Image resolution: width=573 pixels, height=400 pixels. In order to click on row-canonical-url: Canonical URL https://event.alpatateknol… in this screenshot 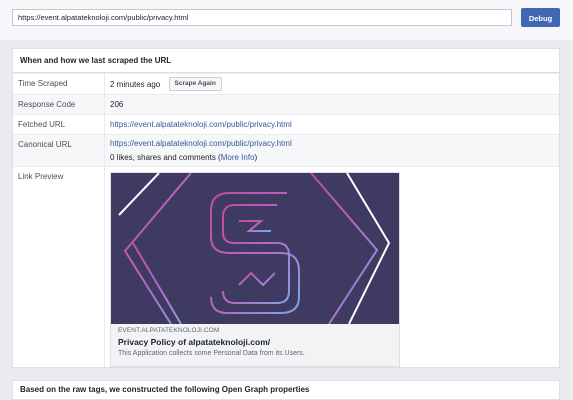, I will do `click(286, 150)`.